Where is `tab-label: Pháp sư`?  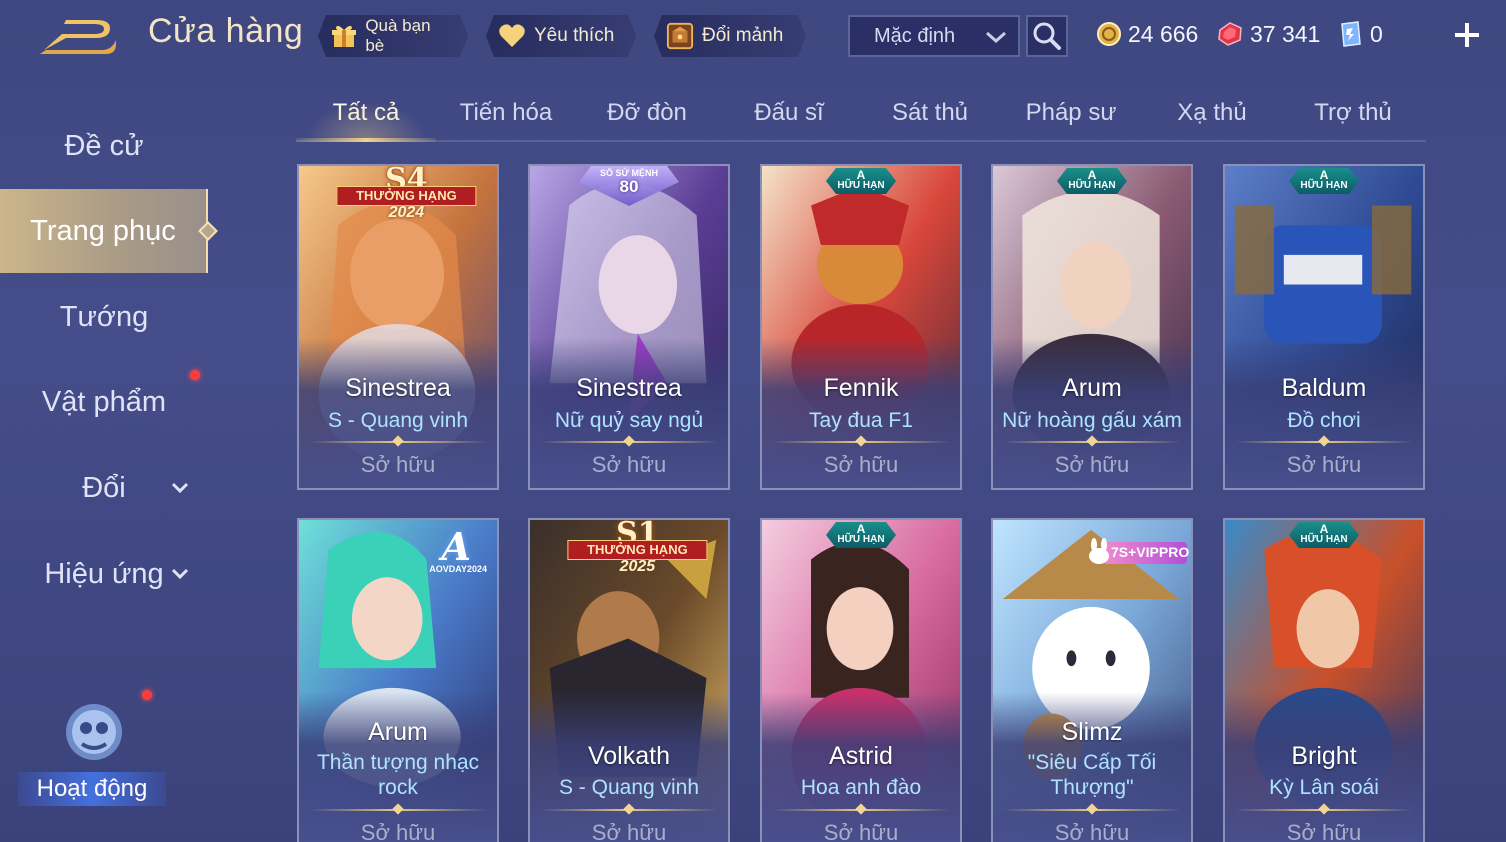
tab-label: Pháp sư is located at coordinates (1071, 112).